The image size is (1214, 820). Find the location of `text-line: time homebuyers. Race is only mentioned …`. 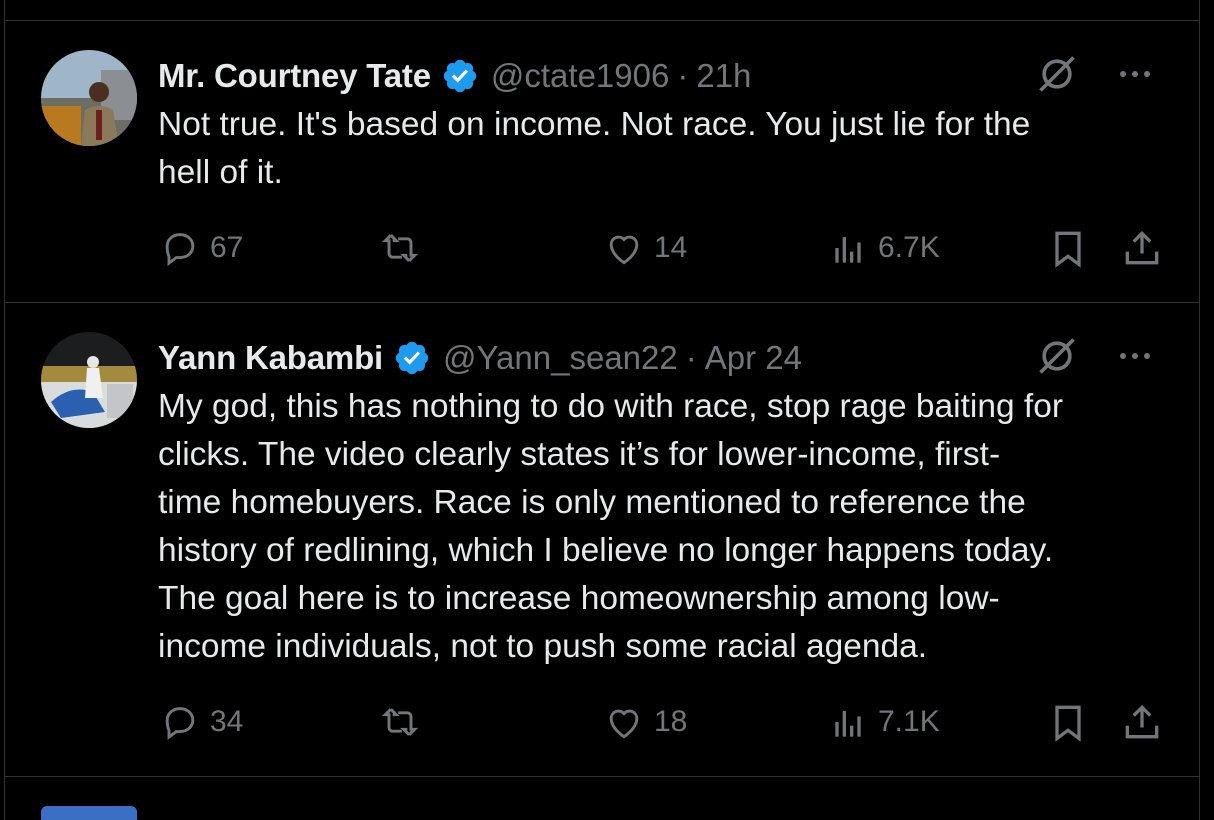

text-line: time homebuyers. Race is only mentioned … is located at coordinates (592, 502).